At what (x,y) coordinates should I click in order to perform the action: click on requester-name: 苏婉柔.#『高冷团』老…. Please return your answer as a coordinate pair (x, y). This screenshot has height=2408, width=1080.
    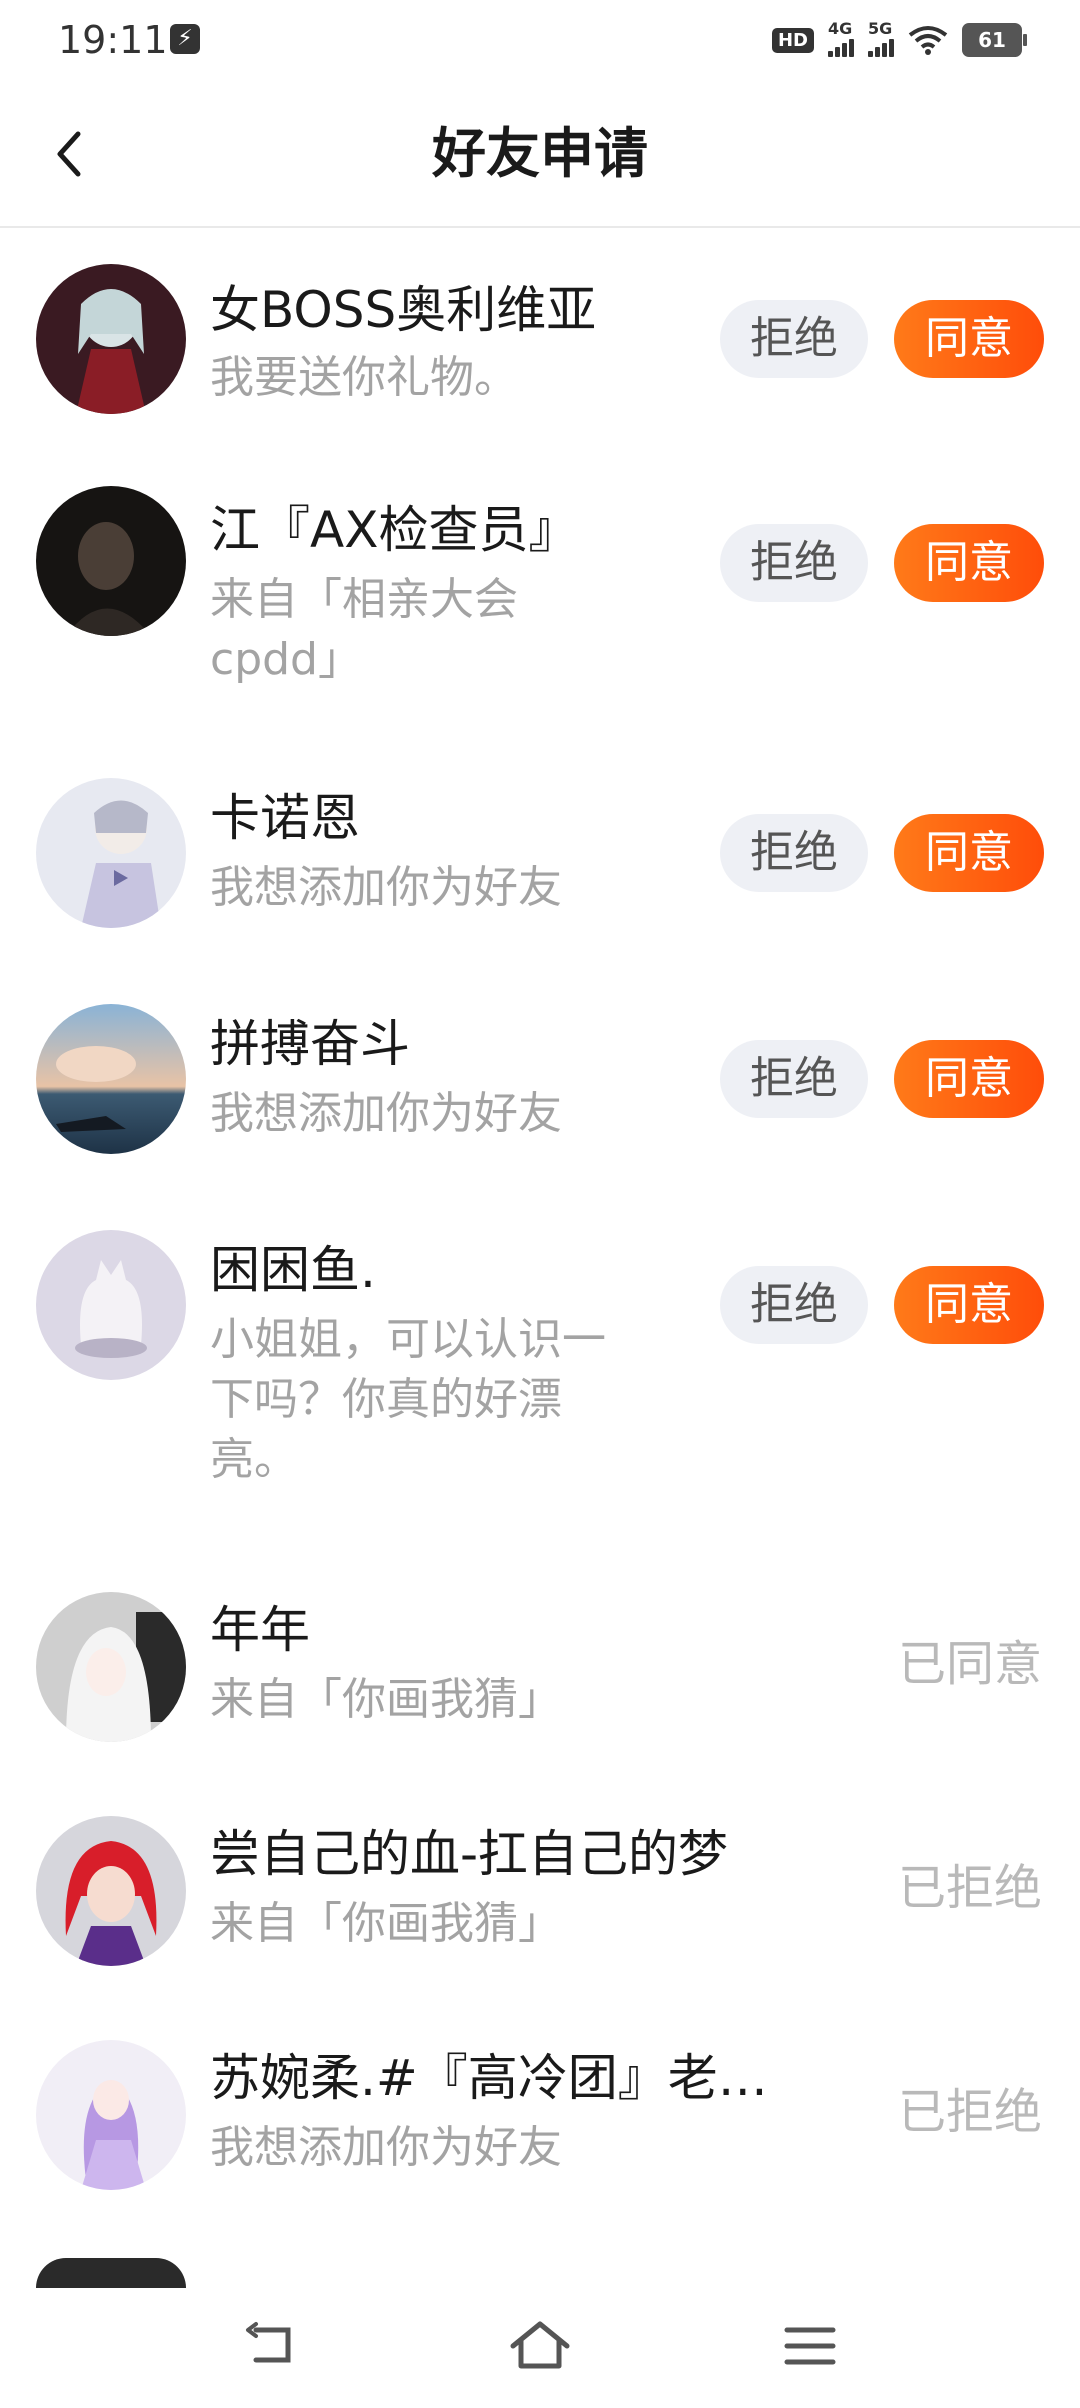
    Looking at the image, I should click on (489, 2078).